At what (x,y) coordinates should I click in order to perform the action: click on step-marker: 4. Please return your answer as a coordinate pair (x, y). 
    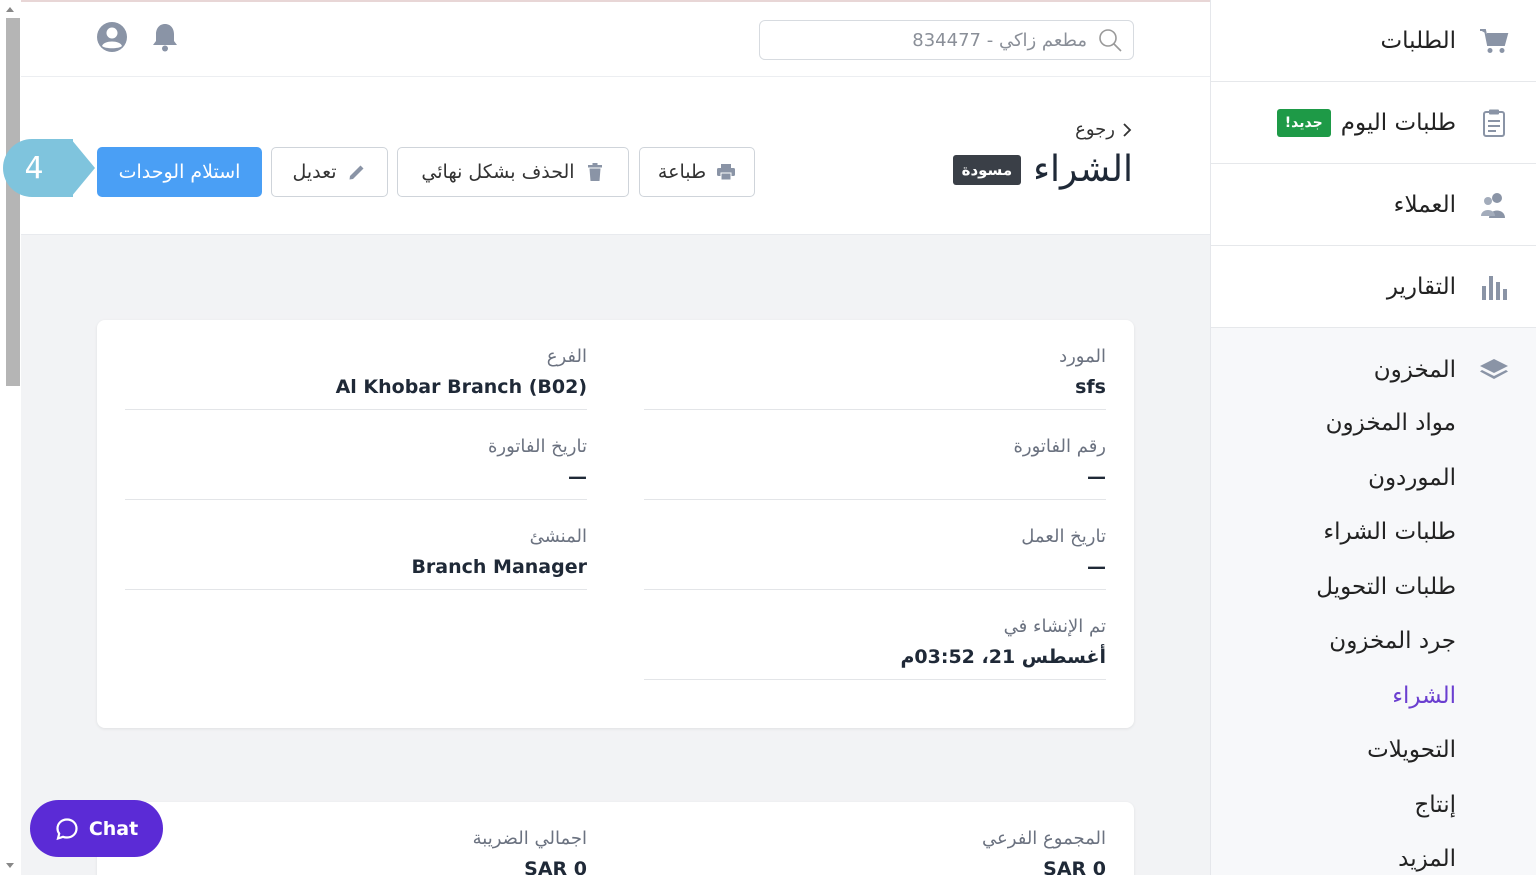
    Looking at the image, I should click on (49, 168).